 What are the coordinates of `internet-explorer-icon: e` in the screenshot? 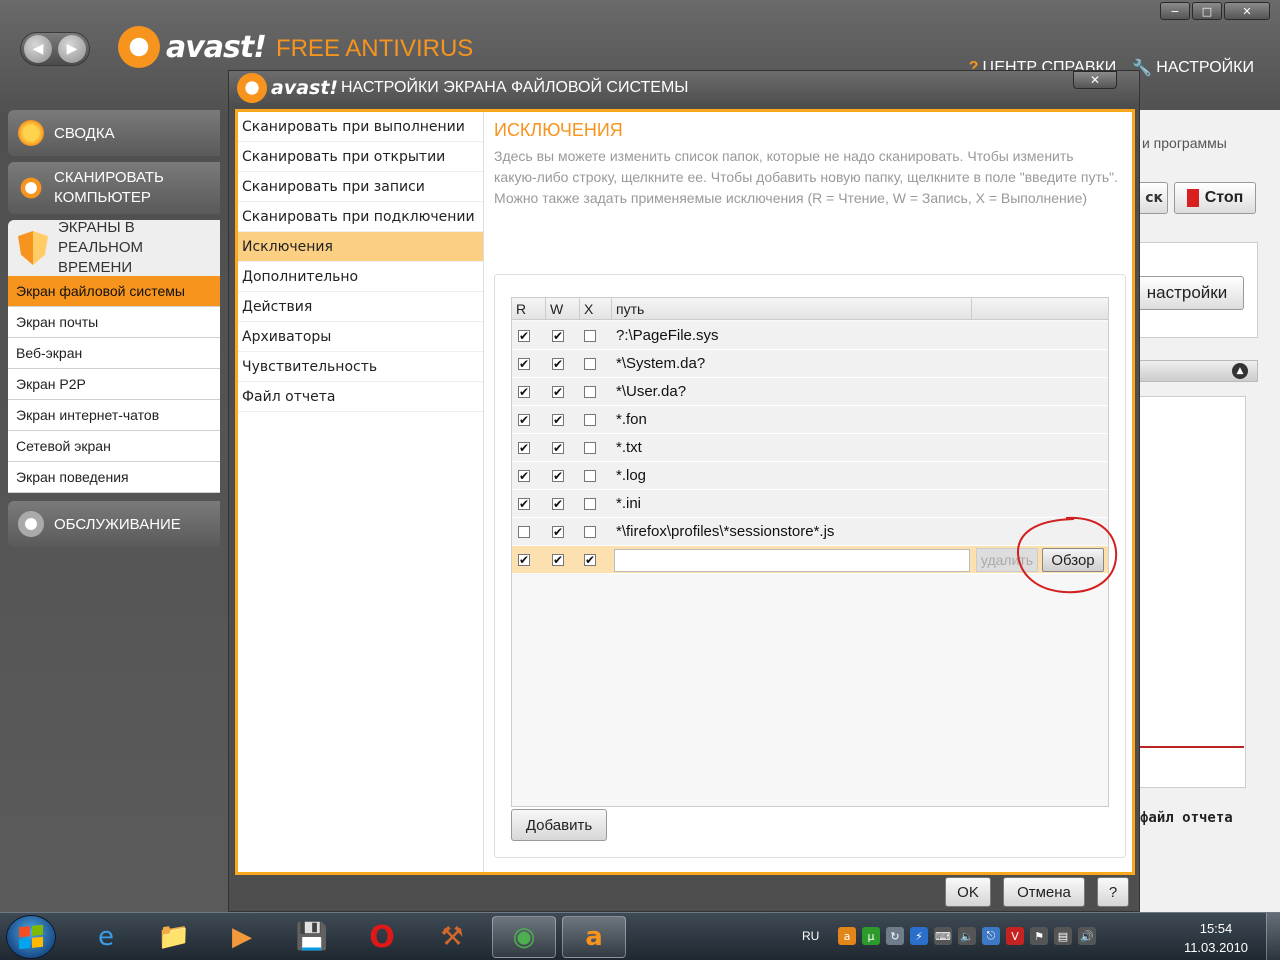 It's located at (106, 937).